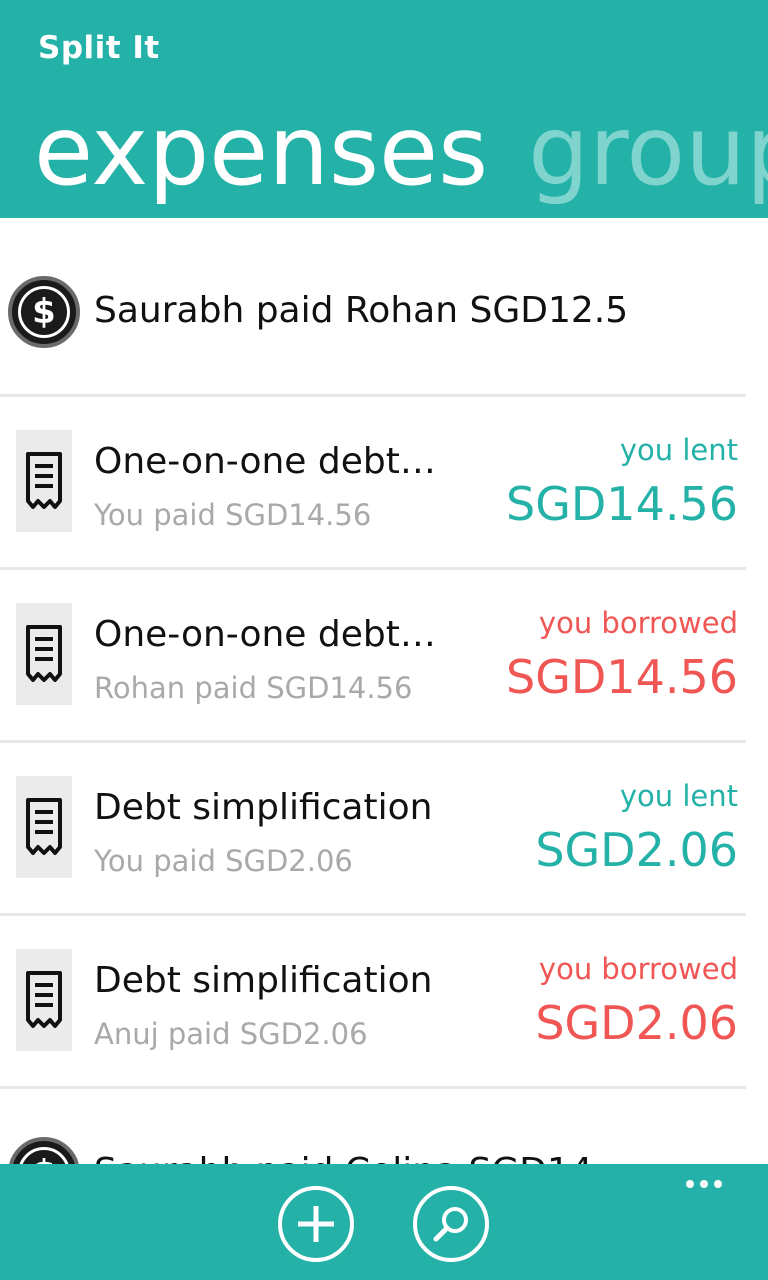 The image size is (768, 1280). What do you see at coordinates (361, 310) in the screenshot?
I see `item-title: Saurabh paid Rohan SGD12.5` at bounding box center [361, 310].